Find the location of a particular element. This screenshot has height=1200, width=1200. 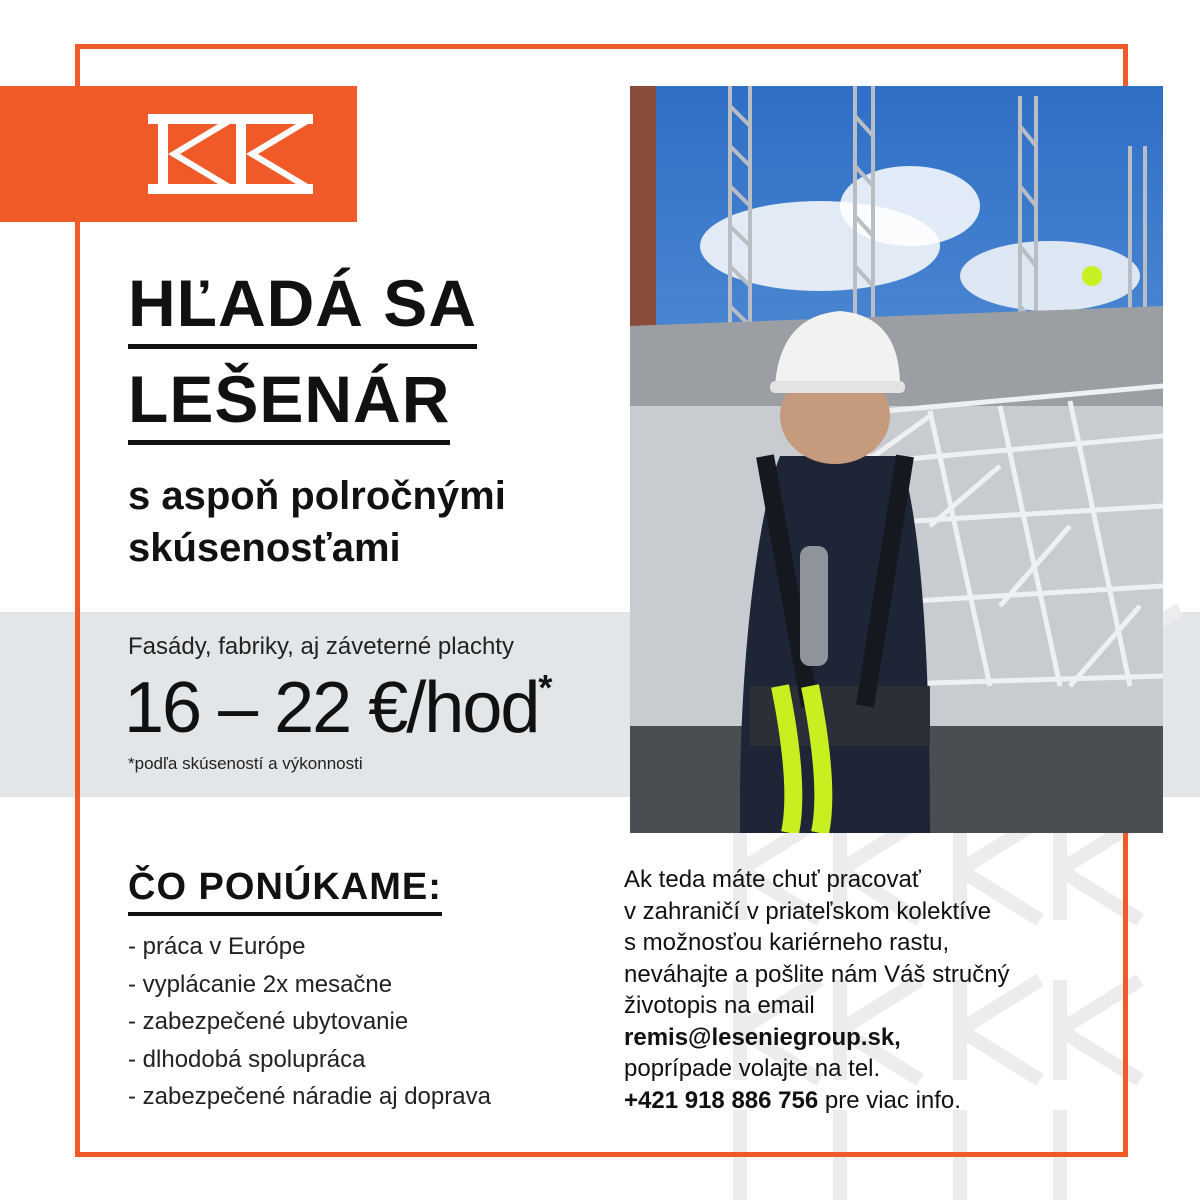

offer-item: - práca v Európe is located at coordinates (217, 946).